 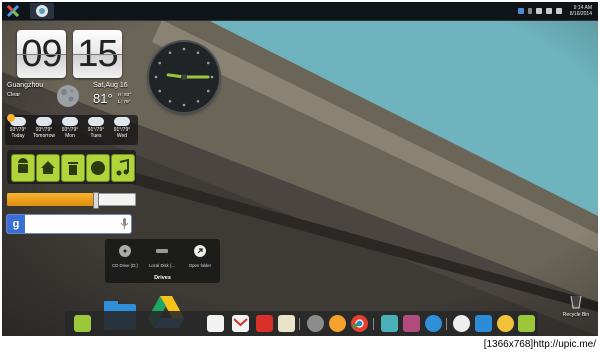 I want to click on system-app-icon, so click(x=42, y=11).